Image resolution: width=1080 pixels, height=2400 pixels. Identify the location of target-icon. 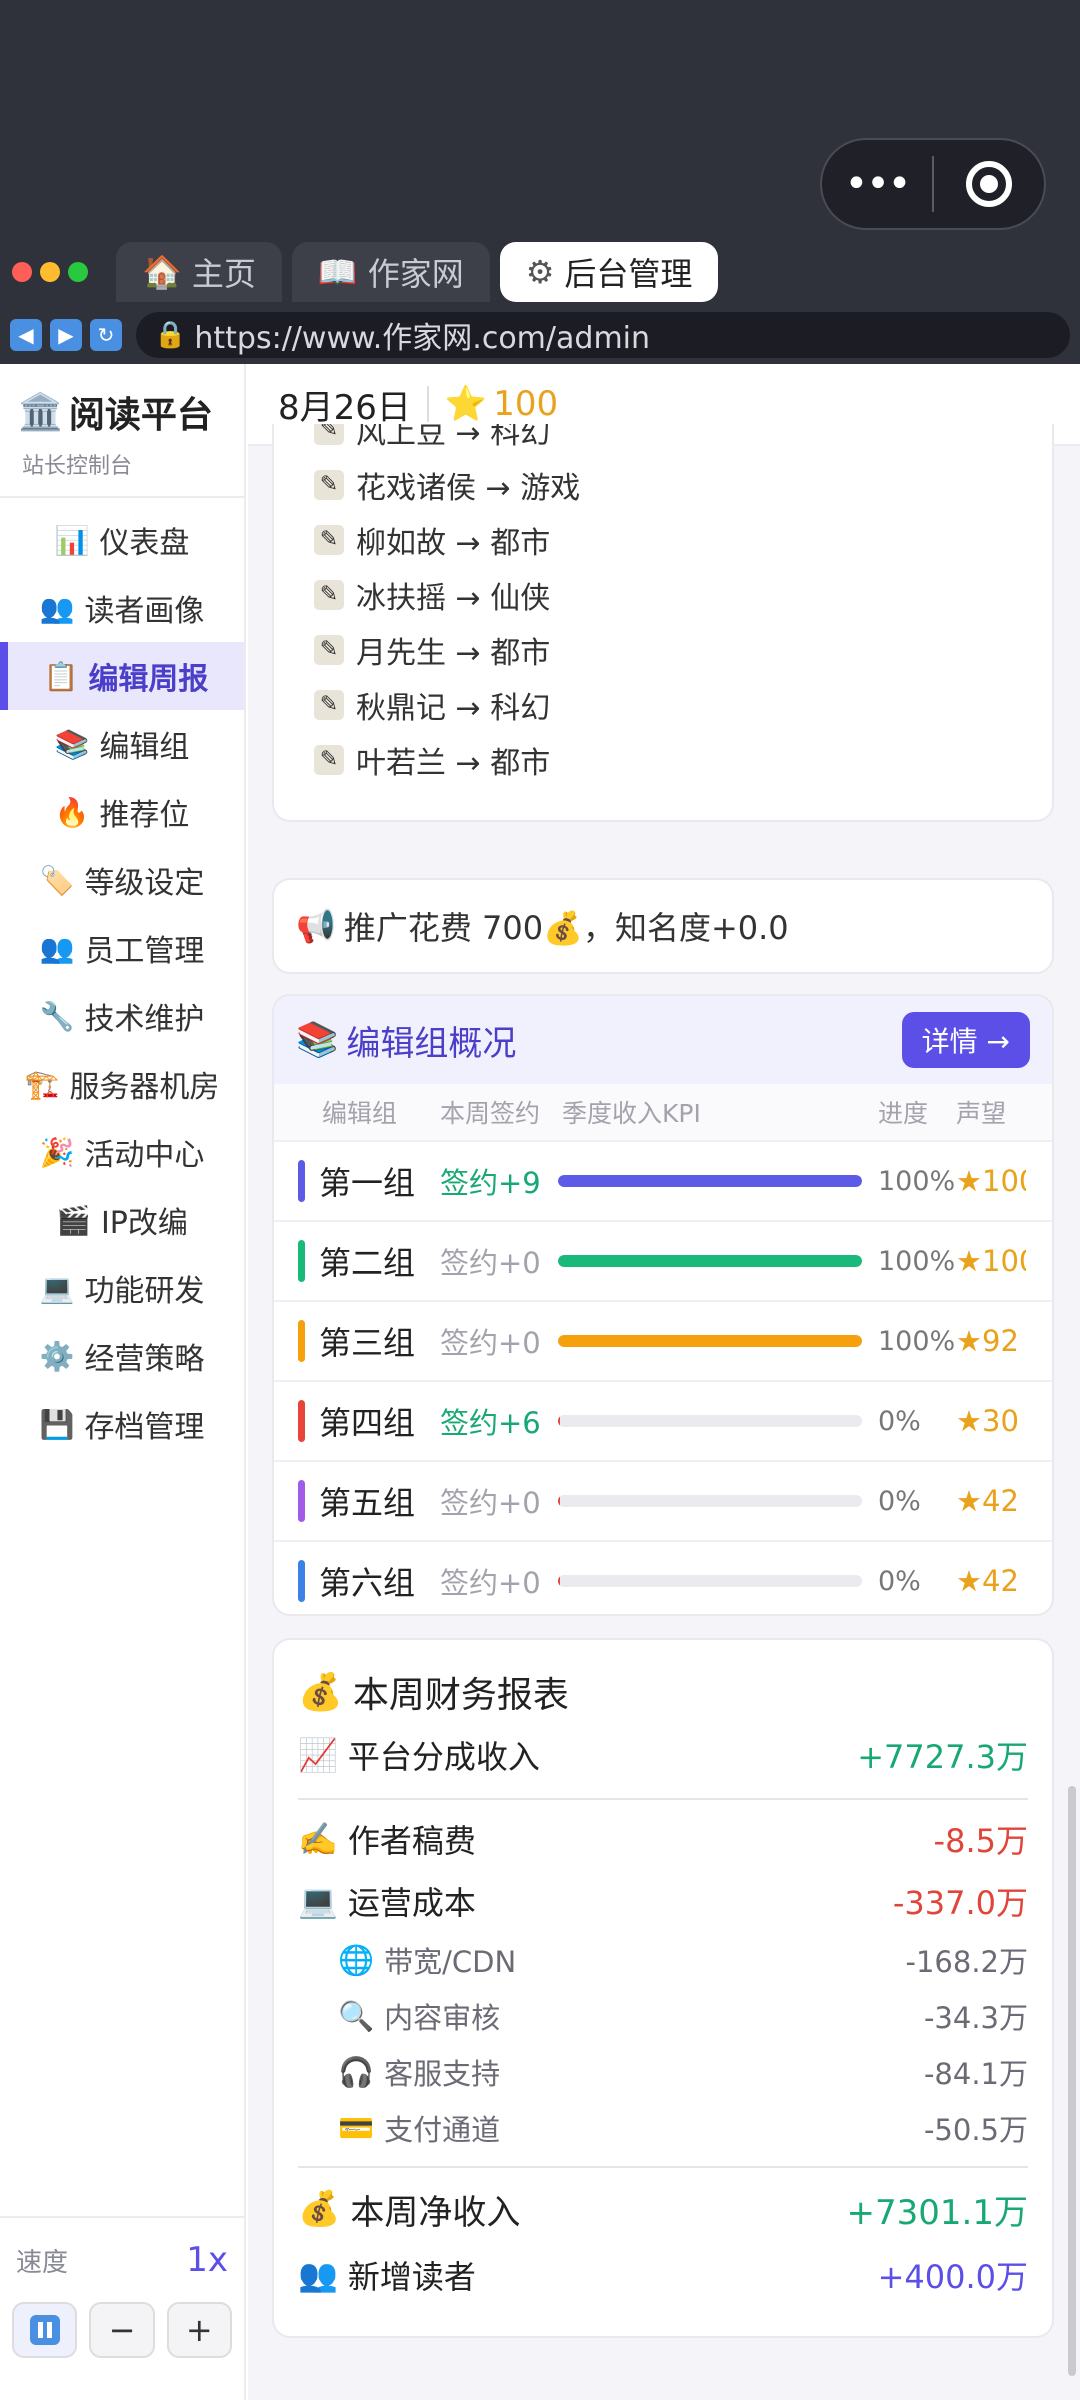
(989, 184).